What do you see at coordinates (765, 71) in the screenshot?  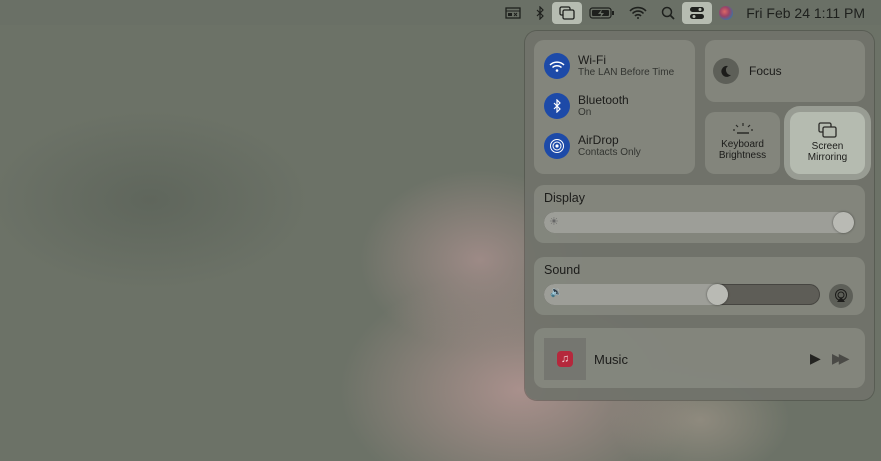 I see `focus-label: Focus` at bounding box center [765, 71].